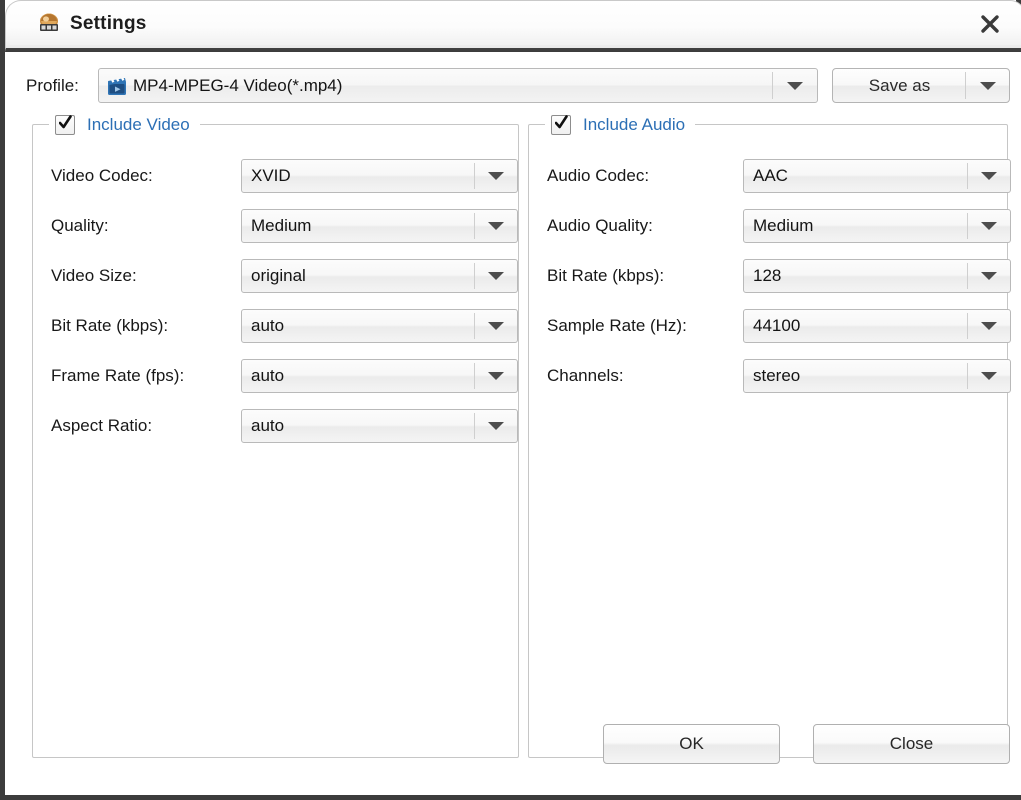 This screenshot has height=800, width=1021. Describe the element at coordinates (94, 275) in the screenshot. I see `label-video-size: Video Size:` at that location.